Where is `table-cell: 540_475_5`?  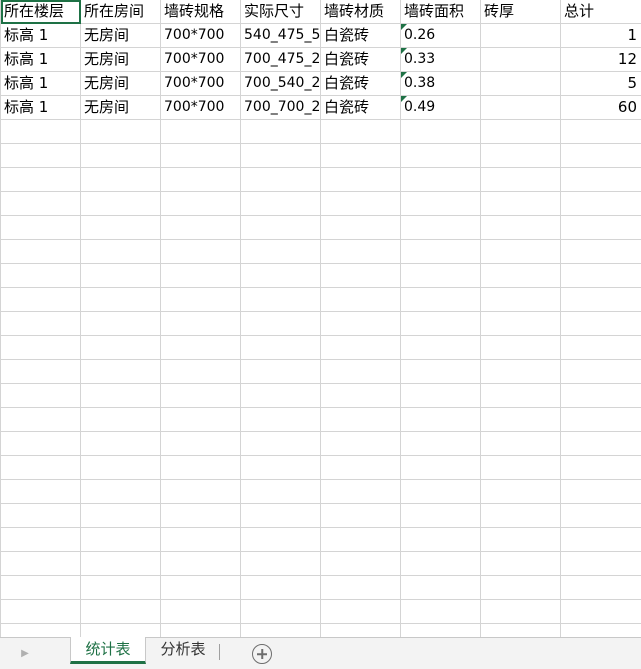
table-cell: 540_475_5 is located at coordinates (281, 36).